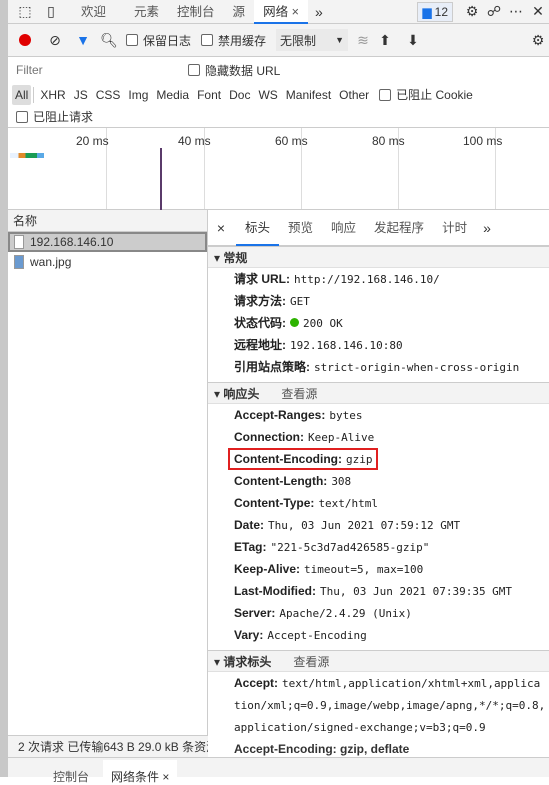 The image size is (549, 785). Describe the element at coordinates (258, 228) in the screenshot. I see `tab-headers: 标头` at that location.